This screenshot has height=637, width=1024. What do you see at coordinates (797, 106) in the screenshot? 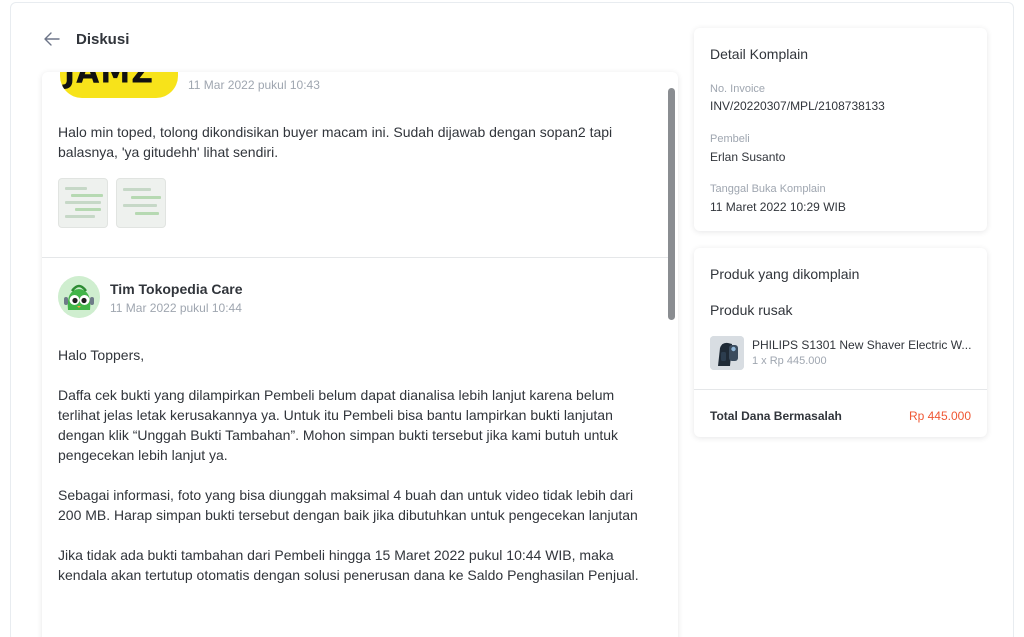
I see `invoice-value: INV/20220307/MPL/2108738133` at bounding box center [797, 106].